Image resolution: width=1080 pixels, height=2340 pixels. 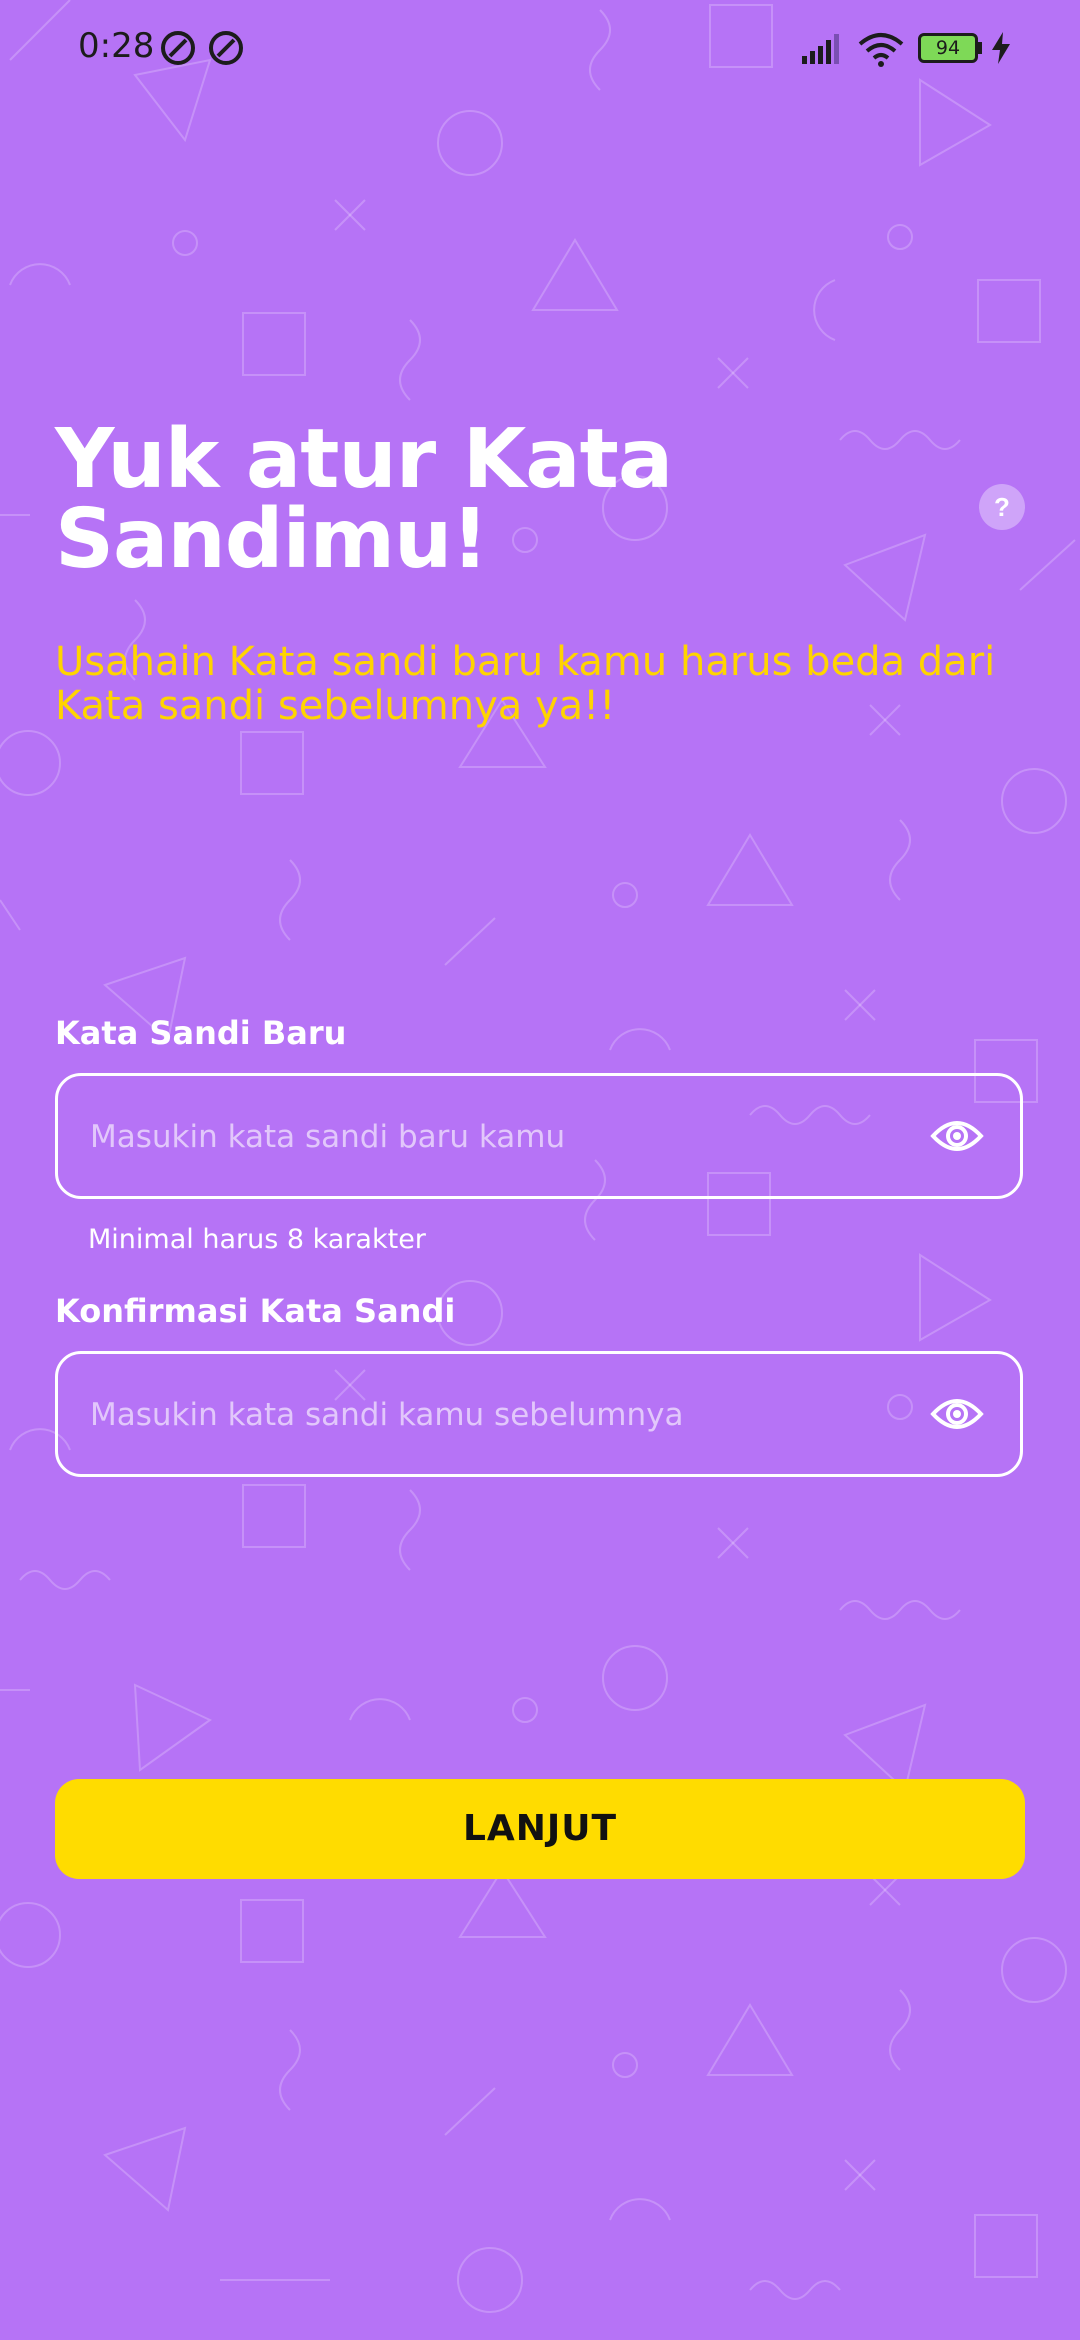 I want to click on confirm-password-field-container, so click(x=539, y=1414).